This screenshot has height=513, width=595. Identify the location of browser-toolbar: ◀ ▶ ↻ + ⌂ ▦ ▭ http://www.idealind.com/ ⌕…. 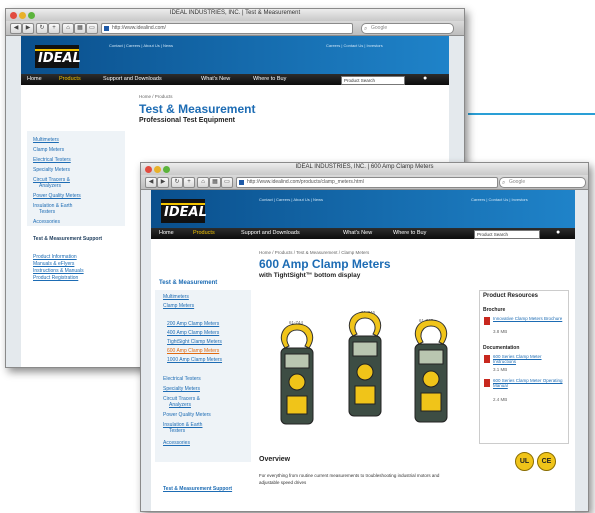
(235, 28).